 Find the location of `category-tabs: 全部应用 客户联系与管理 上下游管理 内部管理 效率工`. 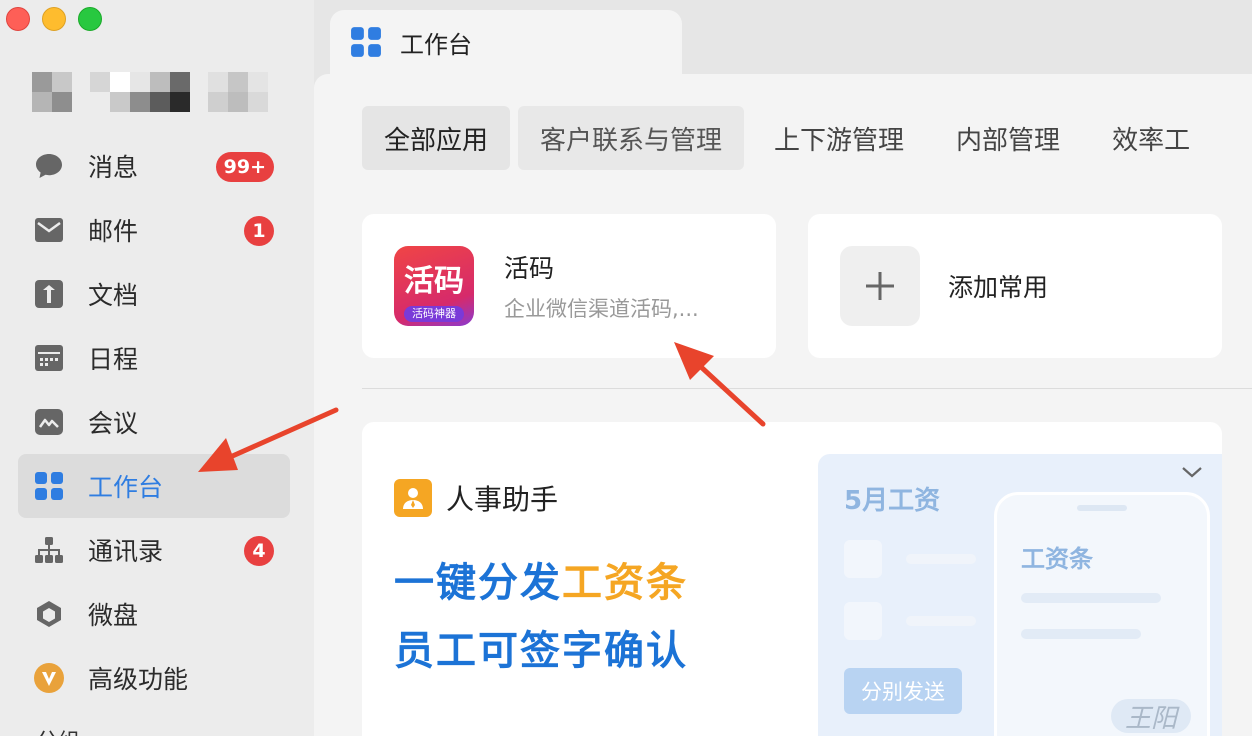

category-tabs: 全部应用 客户联系与管理 上下游管理 内部管理 效率工 is located at coordinates (791, 138).